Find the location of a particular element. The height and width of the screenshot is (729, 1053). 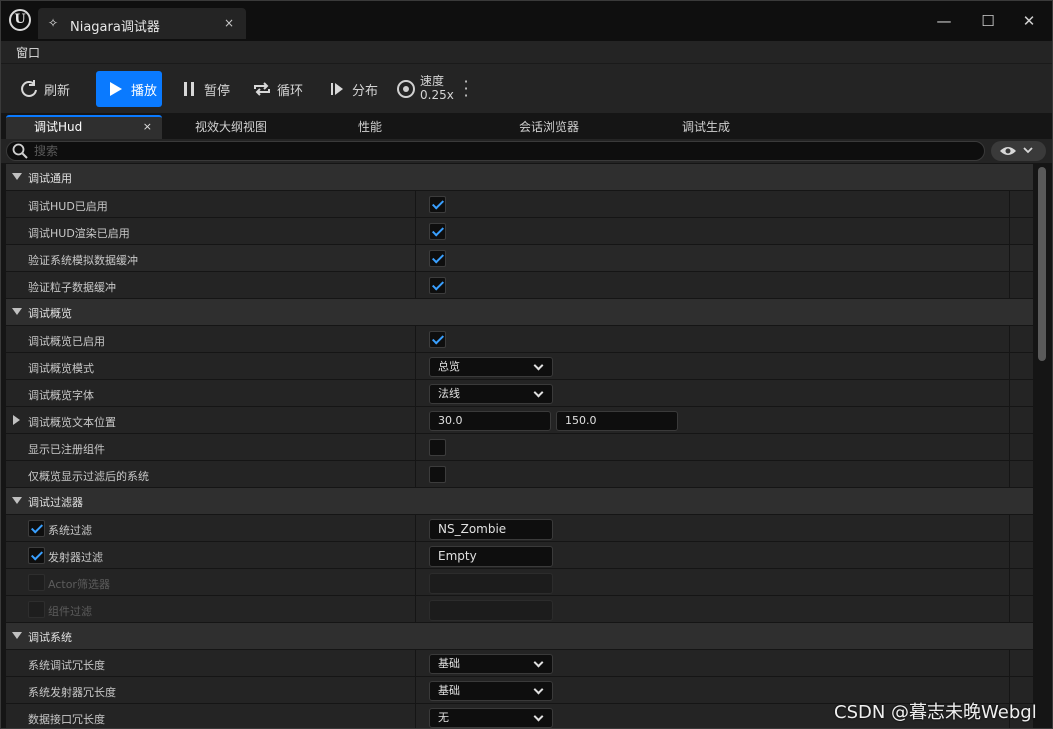

property-row: 调试HUD已启用 is located at coordinates (519, 204).